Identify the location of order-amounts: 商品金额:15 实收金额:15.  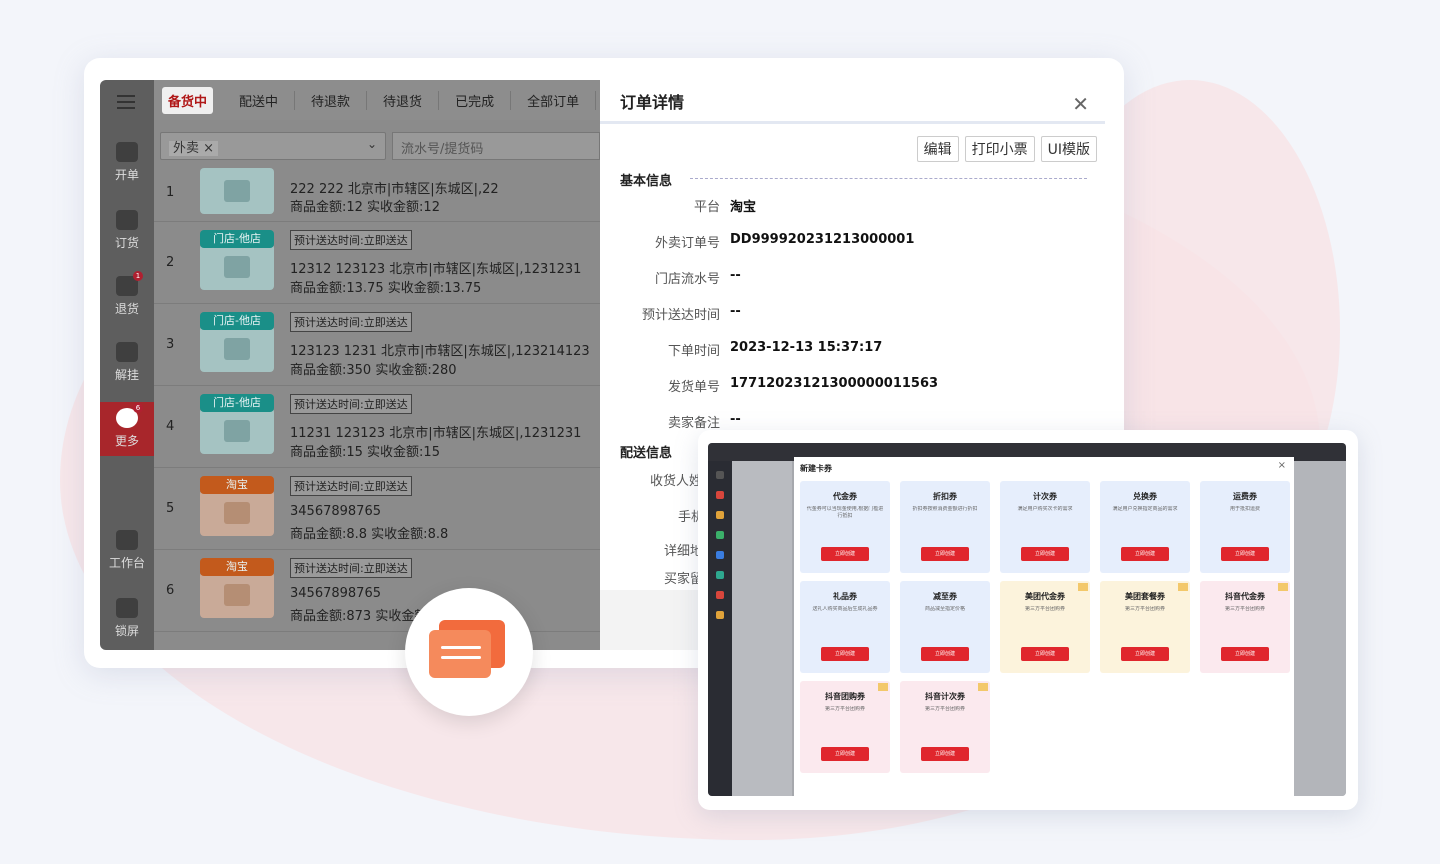
(365, 452).